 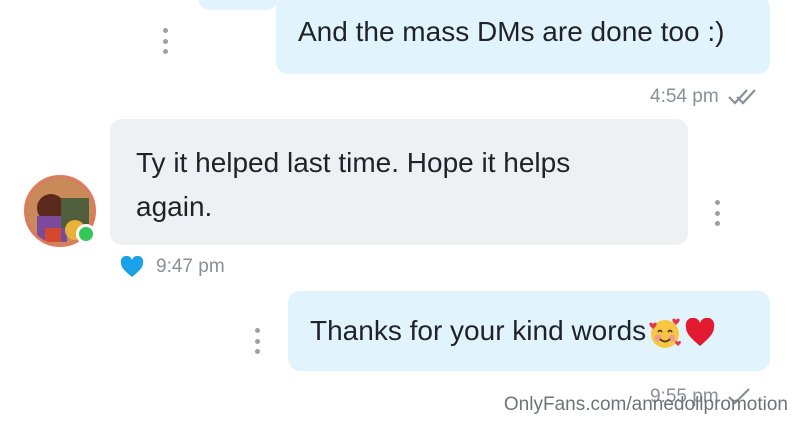 What do you see at coordinates (684, 96) in the screenshot?
I see `message-time: 4:54 pm` at bounding box center [684, 96].